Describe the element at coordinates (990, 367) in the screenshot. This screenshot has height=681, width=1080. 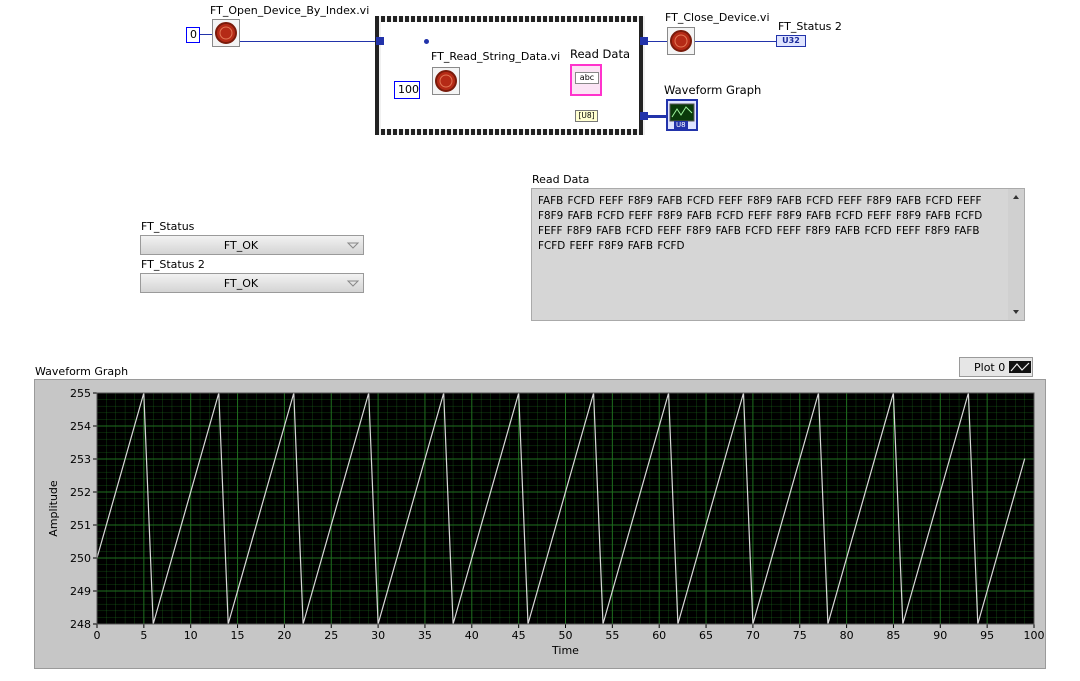
I see `legend-plot-name: Plot 0` at that location.